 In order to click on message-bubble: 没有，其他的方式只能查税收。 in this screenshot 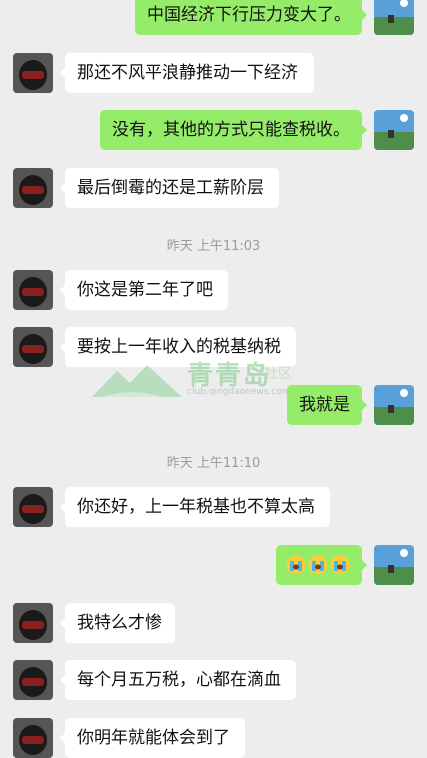, I will do `click(233, 130)`.